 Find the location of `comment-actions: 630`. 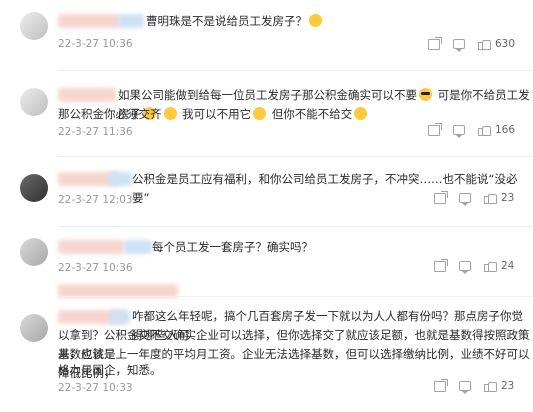

comment-actions: 630 is located at coordinates (465, 44).